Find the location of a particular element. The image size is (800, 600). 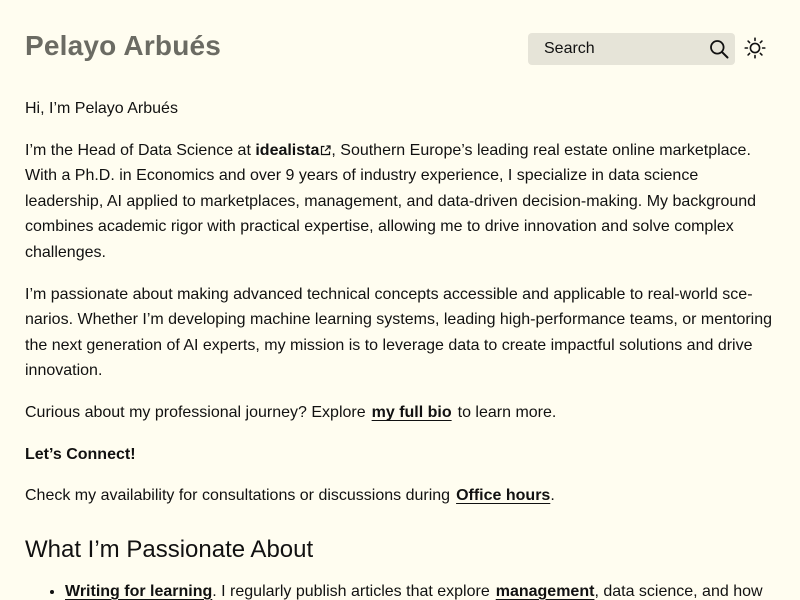

connect-heading: Let’s Connect! is located at coordinates (80, 454).